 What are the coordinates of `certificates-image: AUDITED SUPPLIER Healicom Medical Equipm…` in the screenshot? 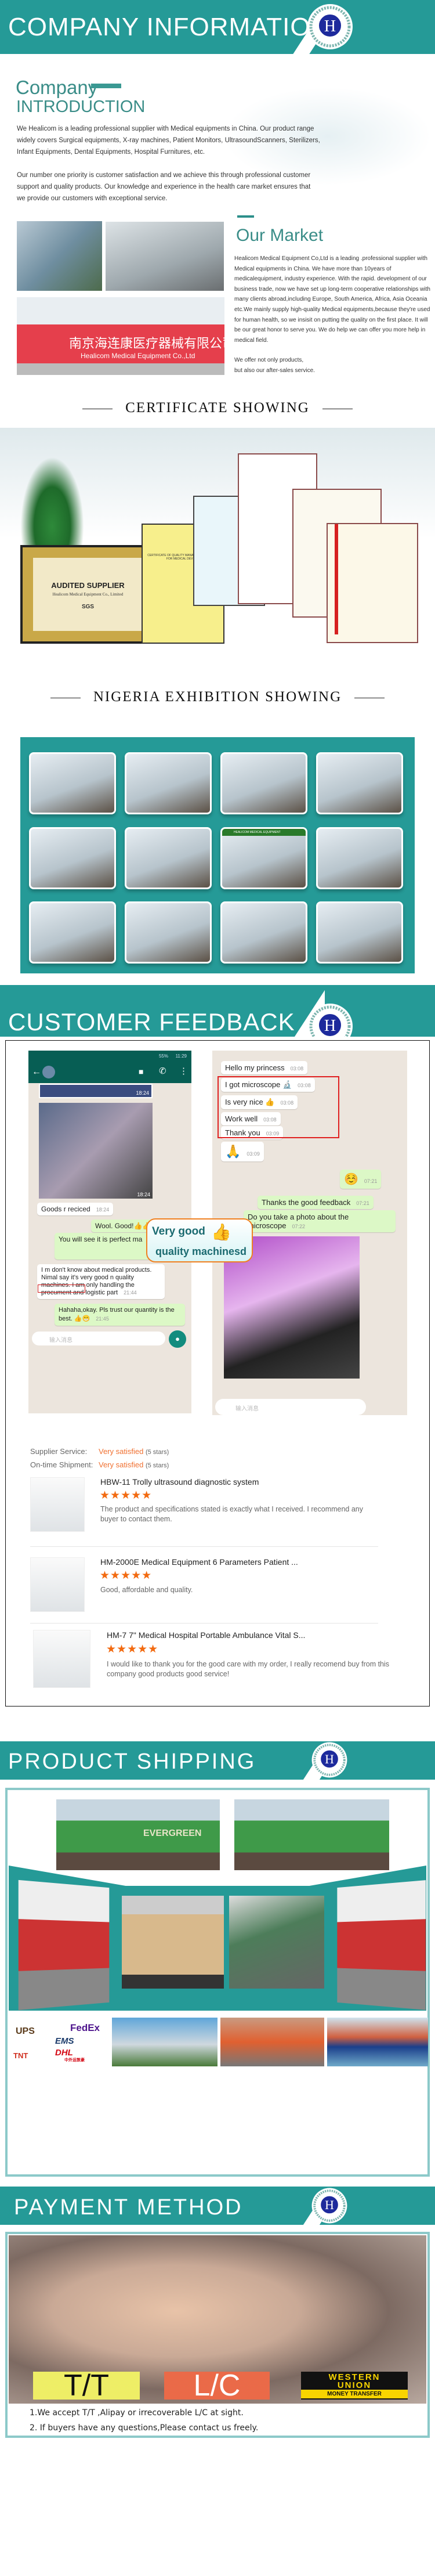 It's located at (217, 551).